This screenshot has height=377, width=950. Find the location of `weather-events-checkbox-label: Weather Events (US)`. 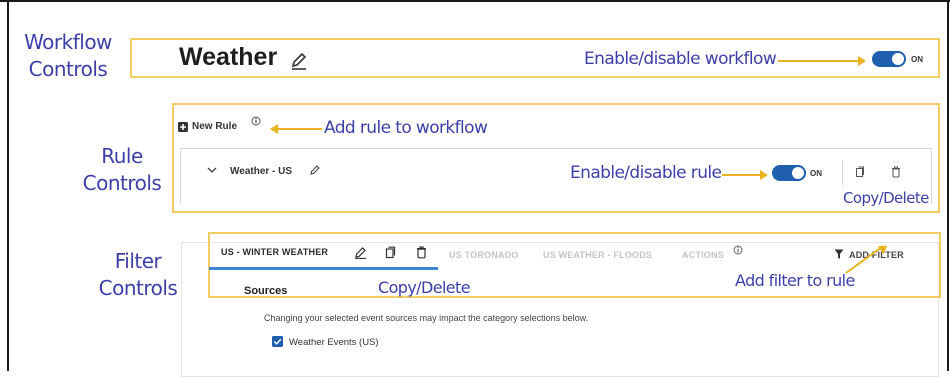

weather-events-checkbox-label: Weather Events (US) is located at coordinates (334, 342).